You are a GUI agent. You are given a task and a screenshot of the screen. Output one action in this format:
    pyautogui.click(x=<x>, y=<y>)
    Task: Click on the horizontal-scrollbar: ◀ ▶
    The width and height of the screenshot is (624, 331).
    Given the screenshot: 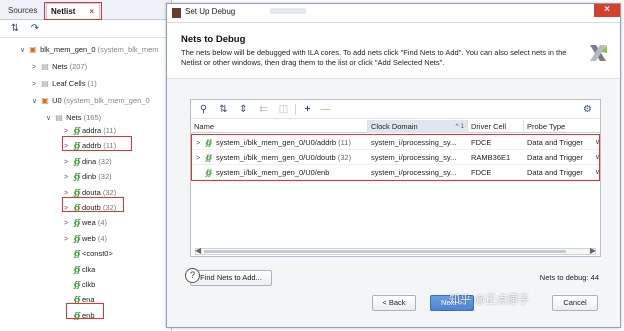 What is the action you would take?
    pyautogui.click(x=395, y=250)
    